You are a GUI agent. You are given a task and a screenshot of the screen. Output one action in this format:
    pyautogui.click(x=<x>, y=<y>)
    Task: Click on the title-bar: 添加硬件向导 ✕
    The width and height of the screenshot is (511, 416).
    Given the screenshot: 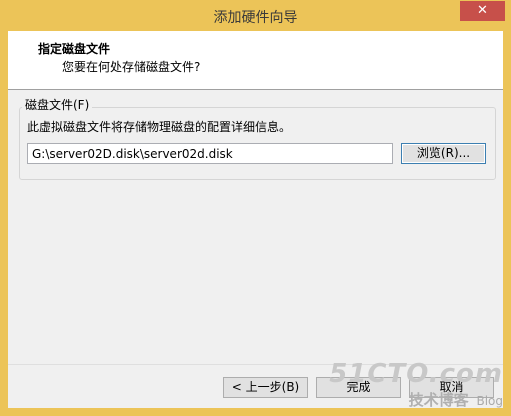 What is the action you would take?
    pyautogui.click(x=255, y=15)
    